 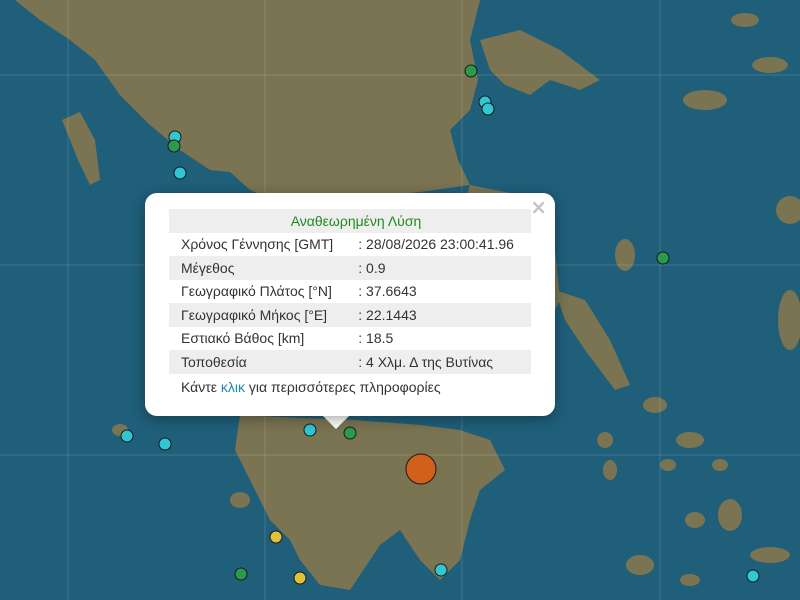 I want to click on table-row: Τοποθεσία : 4 Χλμ. Δ της Βυτίνας, so click(x=350, y=362).